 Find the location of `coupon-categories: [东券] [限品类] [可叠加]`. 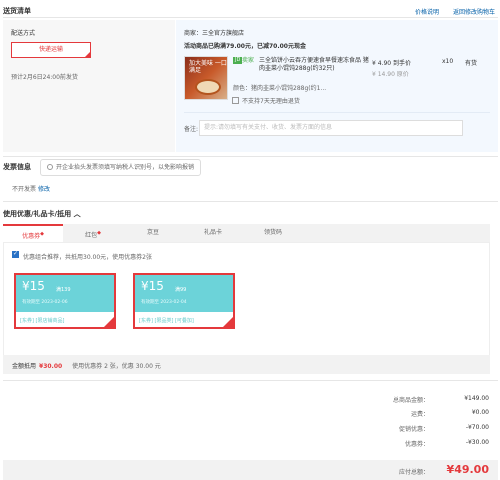

coupon-categories: [东券] [限品类] [可叠加] is located at coordinates (166, 321).